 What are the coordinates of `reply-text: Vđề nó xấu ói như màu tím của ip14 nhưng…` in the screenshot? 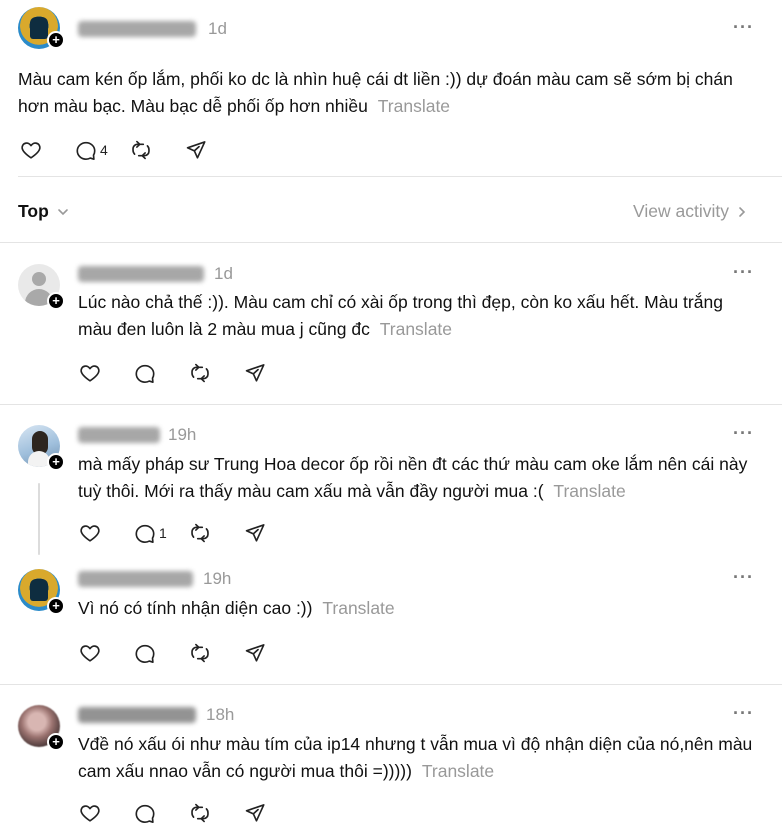 It's located at (415, 757).